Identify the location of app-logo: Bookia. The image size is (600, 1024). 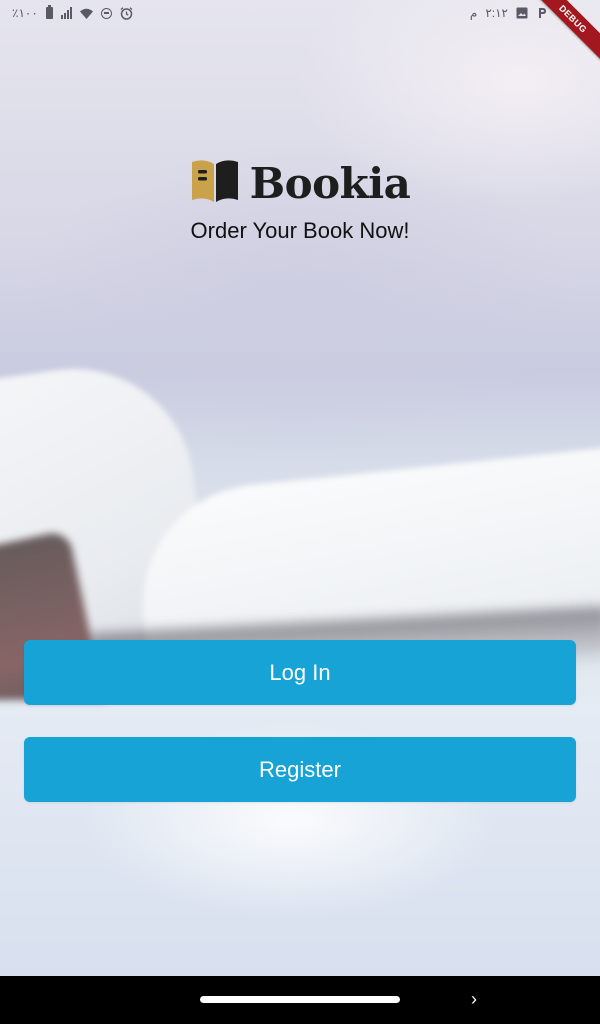
(300, 183).